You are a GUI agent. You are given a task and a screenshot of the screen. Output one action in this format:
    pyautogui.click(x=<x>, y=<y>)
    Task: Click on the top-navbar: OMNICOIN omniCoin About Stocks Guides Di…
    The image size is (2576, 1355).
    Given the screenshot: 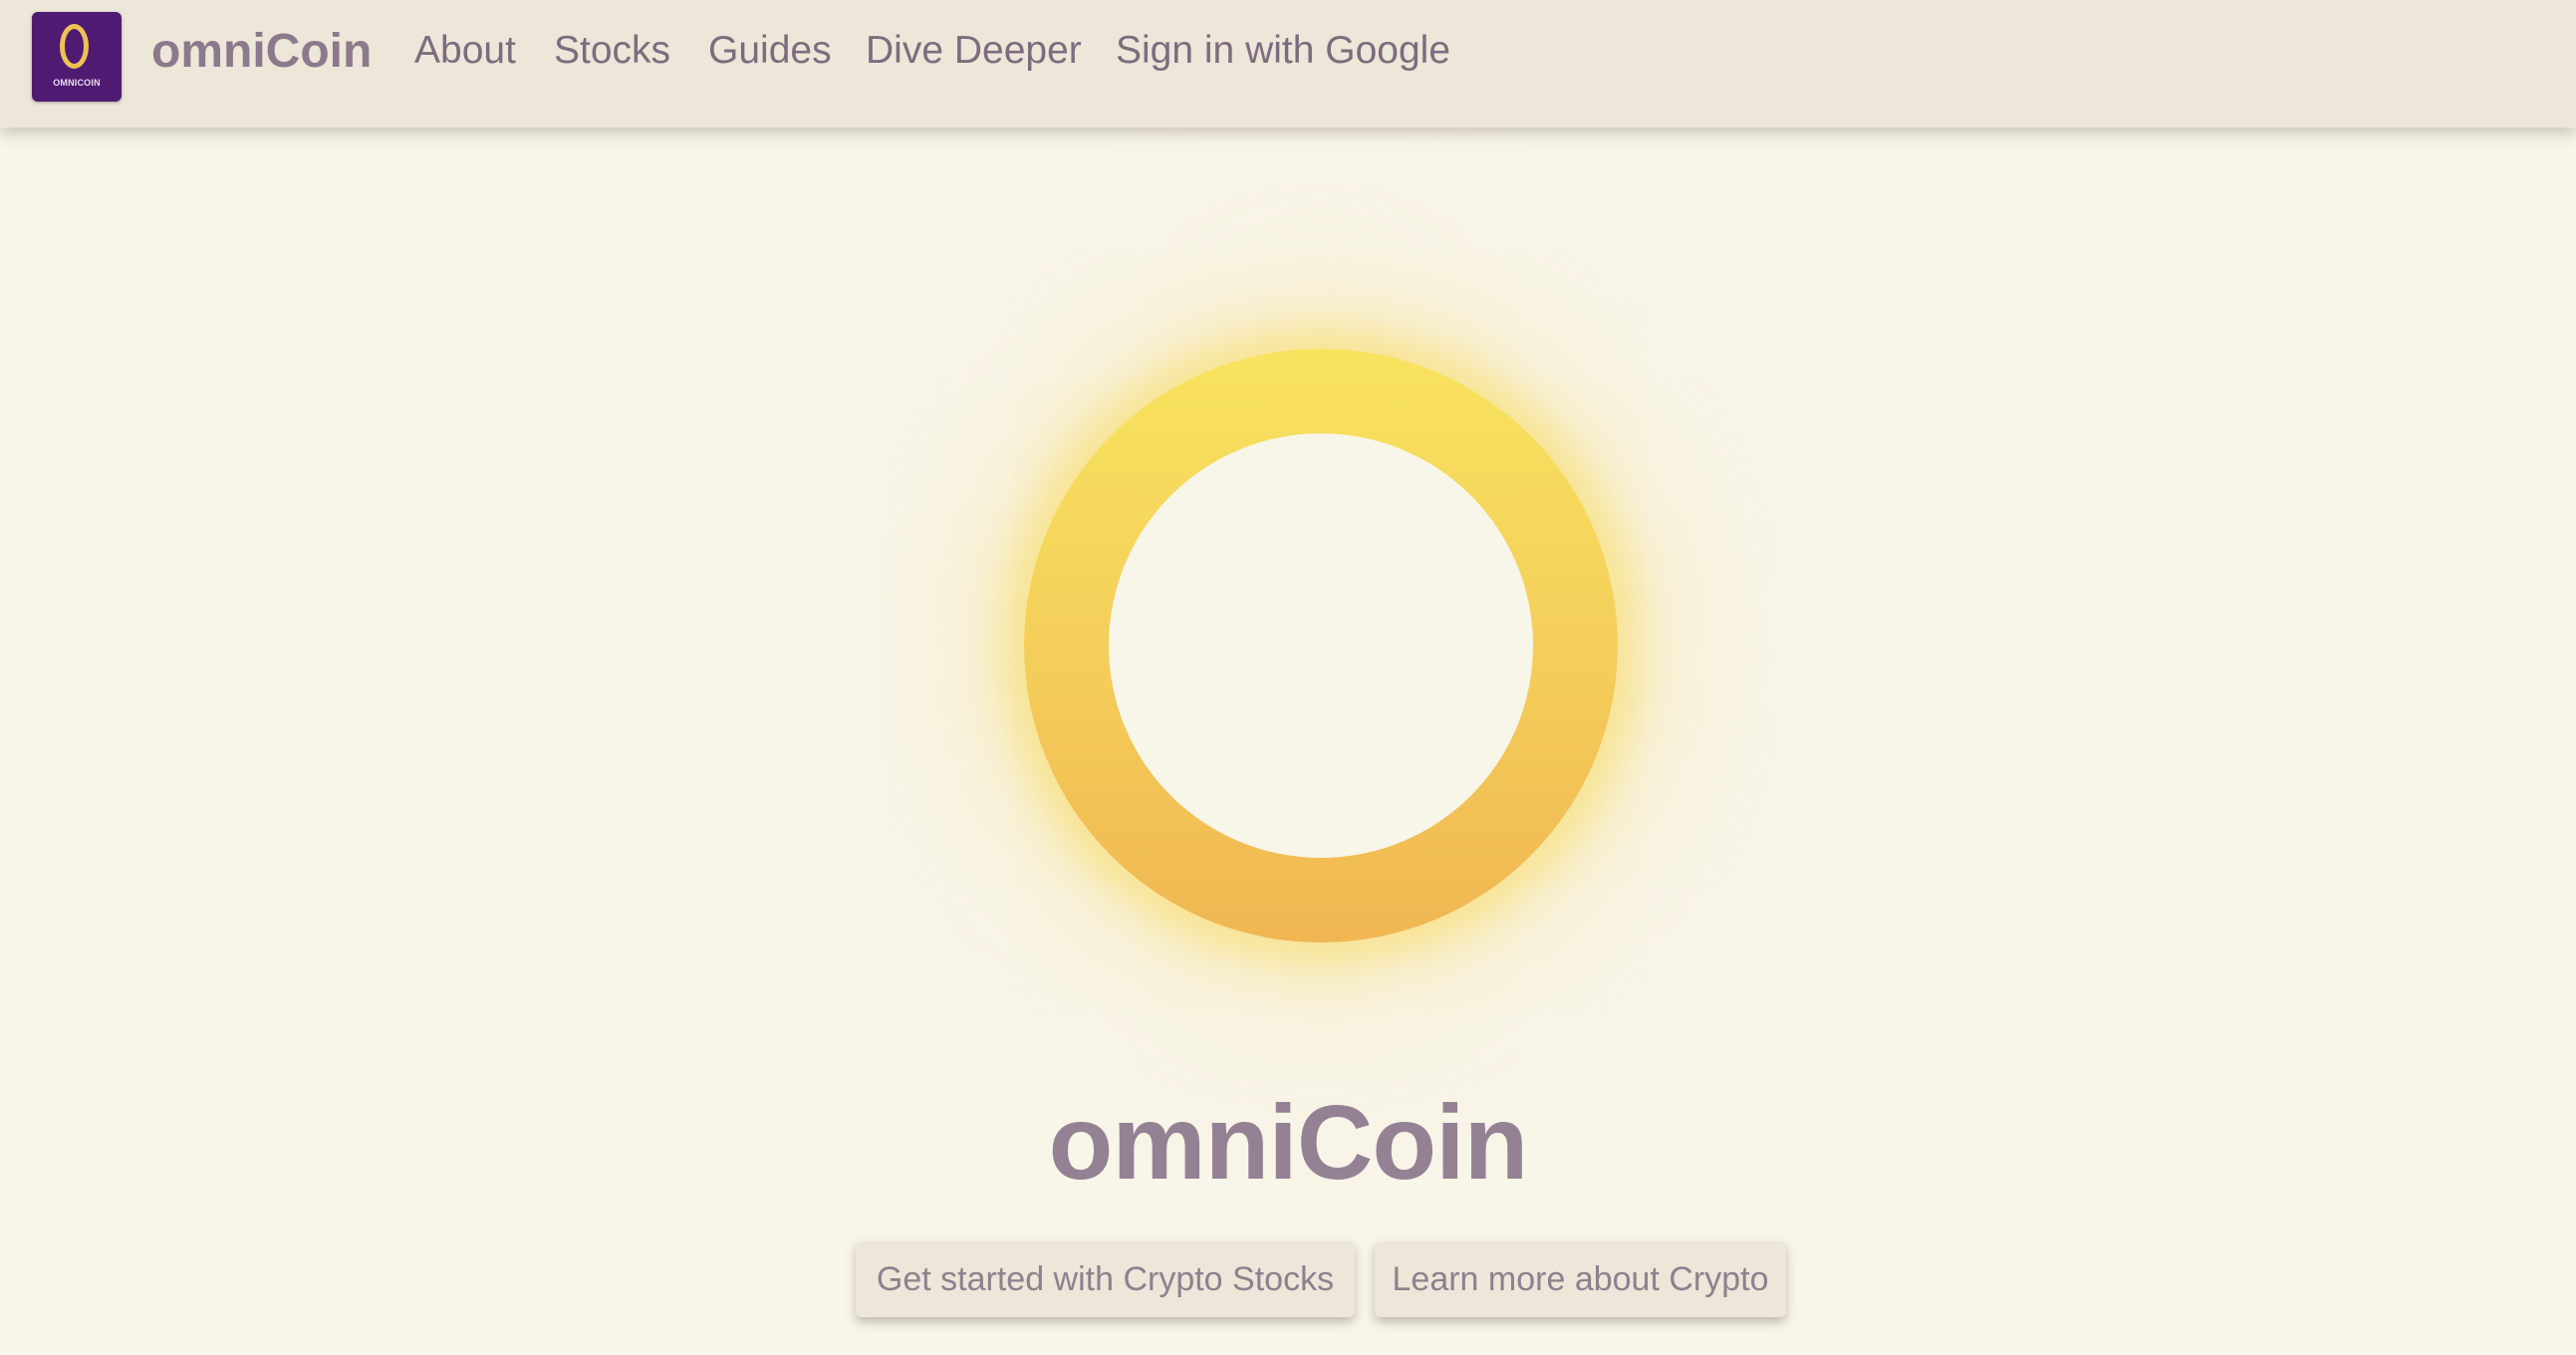 What is the action you would take?
    pyautogui.click(x=1288, y=64)
    